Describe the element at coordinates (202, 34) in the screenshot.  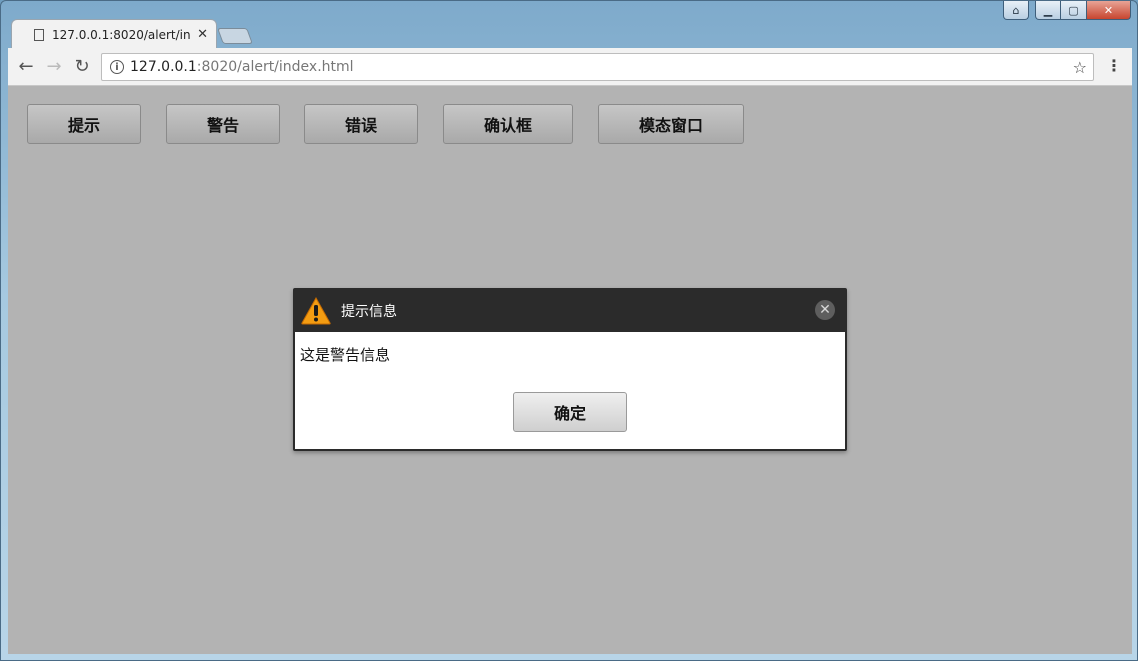
I see `tab-close-icon: ✕` at that location.